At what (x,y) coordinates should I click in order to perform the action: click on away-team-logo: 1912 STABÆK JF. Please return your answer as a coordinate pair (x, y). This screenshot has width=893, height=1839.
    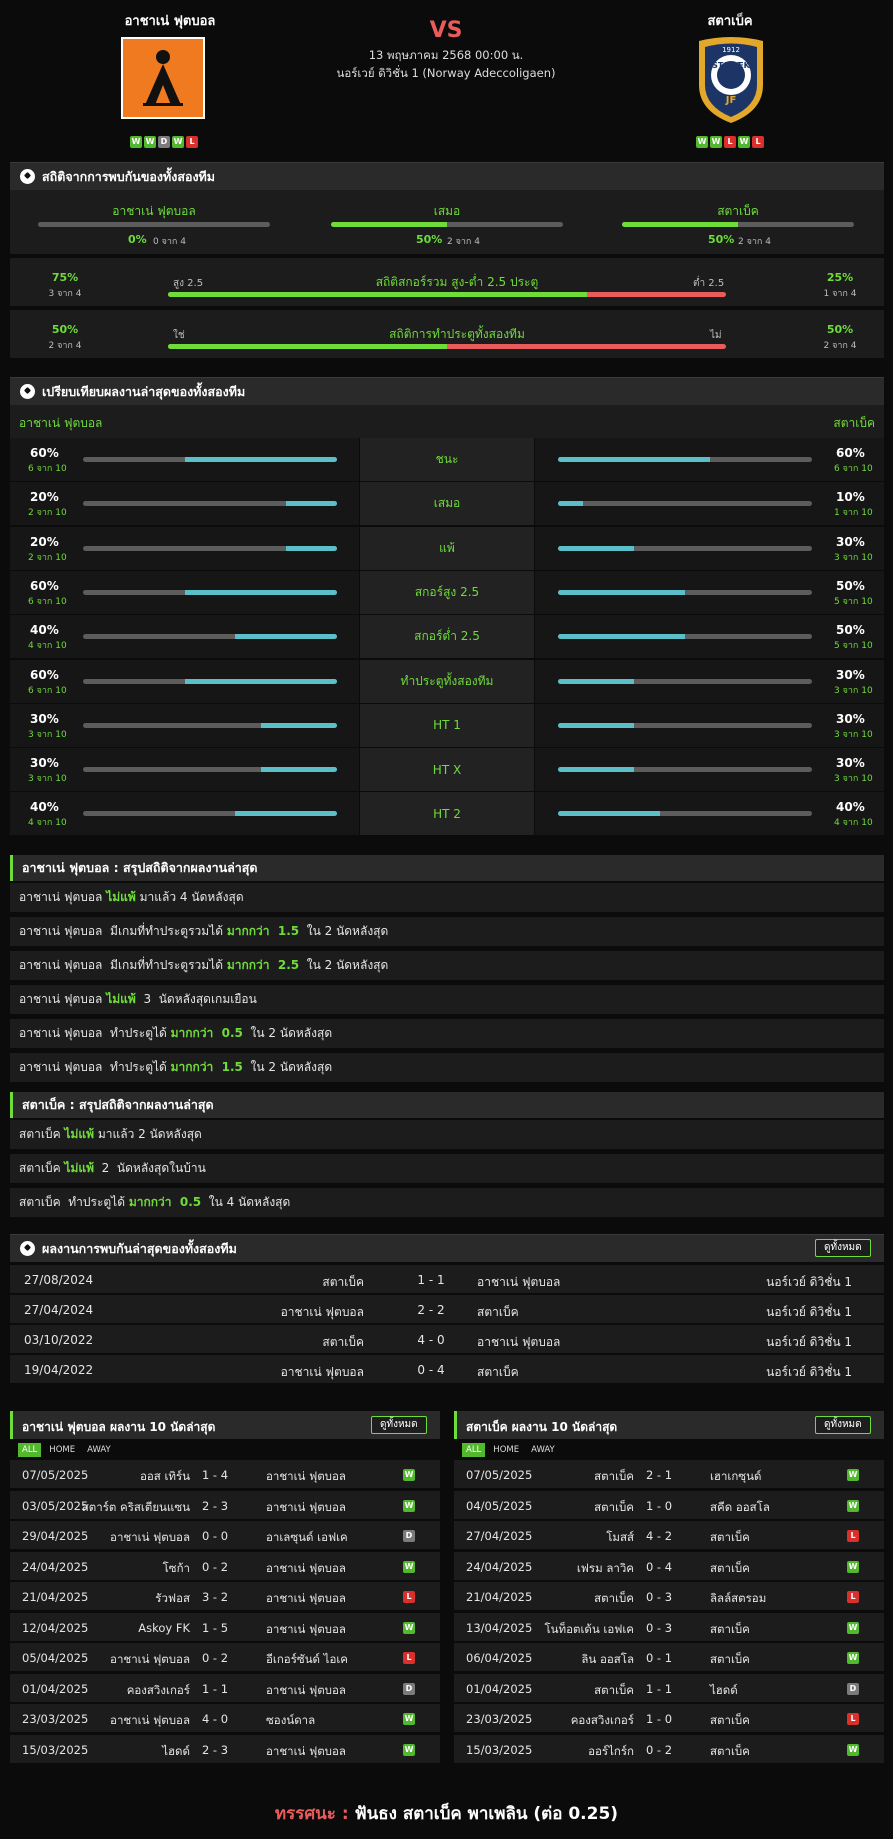
    Looking at the image, I should click on (731, 80).